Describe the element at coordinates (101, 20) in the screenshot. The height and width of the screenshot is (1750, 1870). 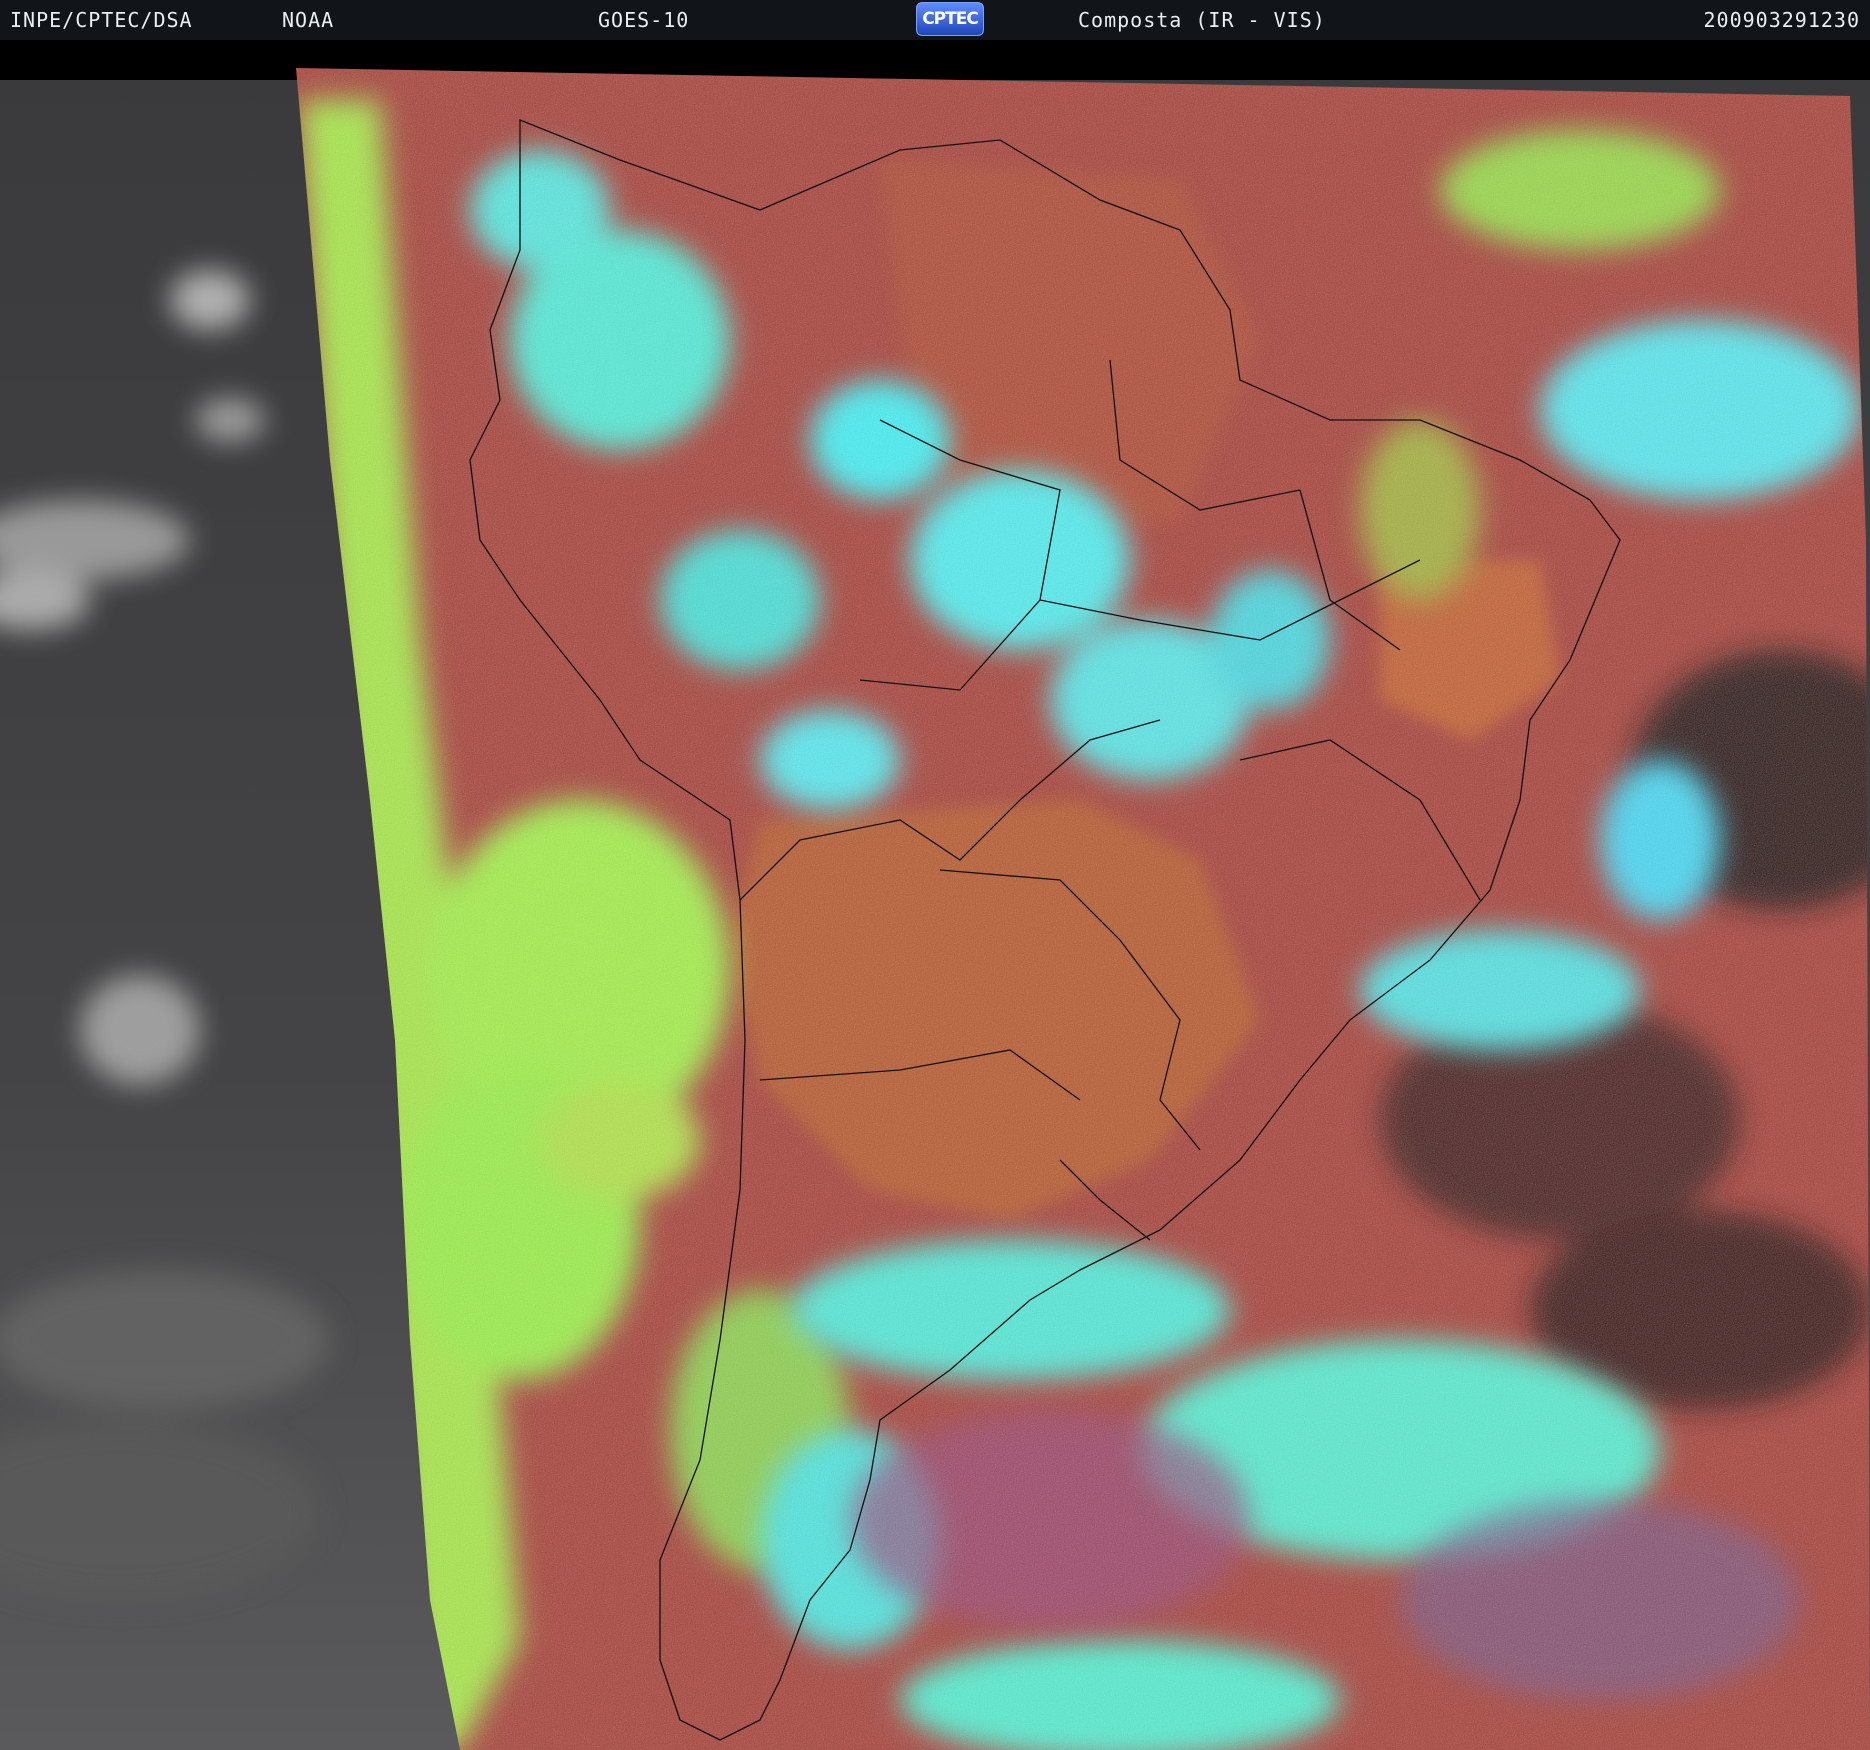
I see `source-label: INPE/CPTEC/DSA` at that location.